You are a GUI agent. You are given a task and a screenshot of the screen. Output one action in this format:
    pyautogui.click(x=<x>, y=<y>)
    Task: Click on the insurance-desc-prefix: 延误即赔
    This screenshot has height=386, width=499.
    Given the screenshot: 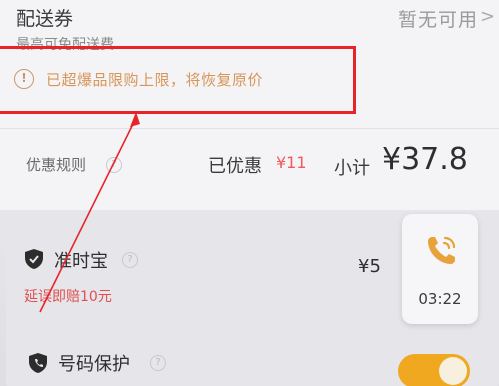 What is the action you would take?
    pyautogui.click(x=52, y=297)
    